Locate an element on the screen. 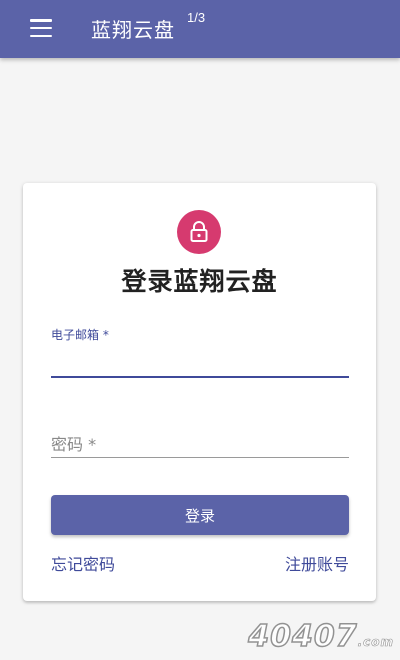 Image resolution: width=400 pixels, height=660 pixels. watermark-suffix: .com is located at coordinates (375, 642).